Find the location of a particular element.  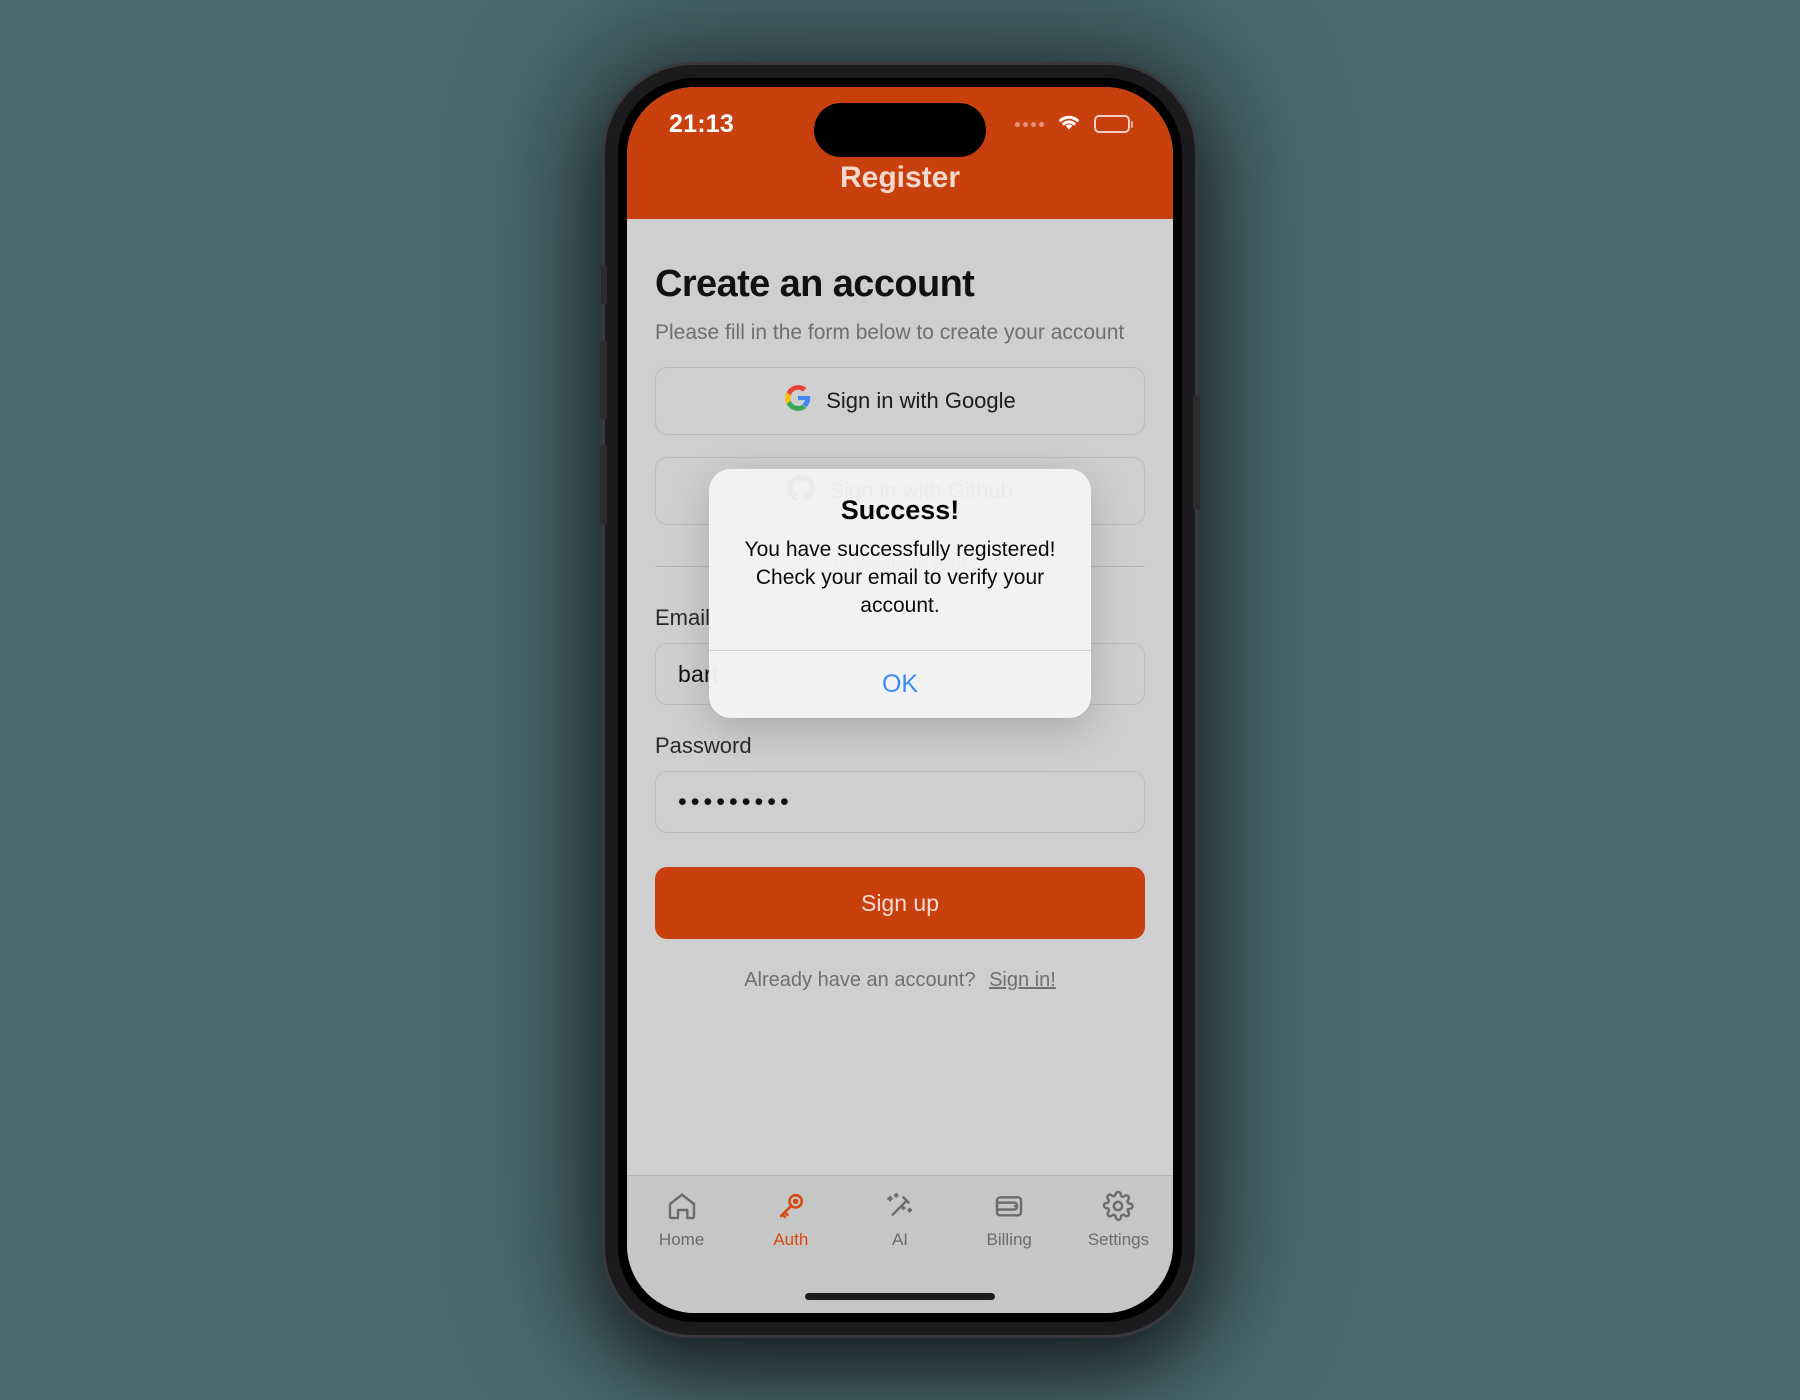

page-title: Create an account is located at coordinates (815, 284).